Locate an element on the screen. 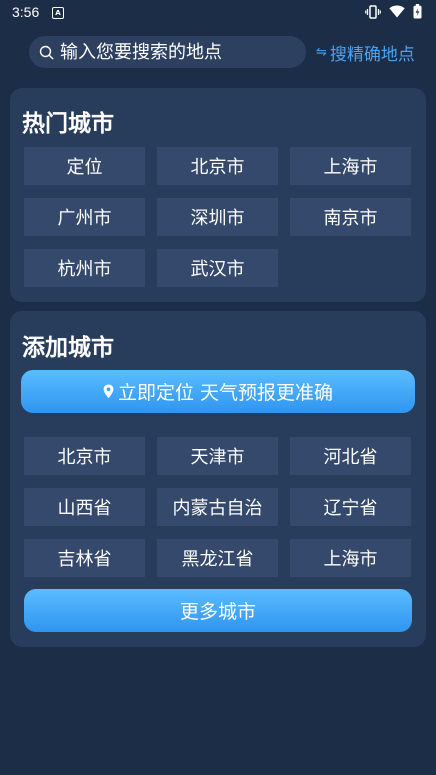 The height and width of the screenshot is (775, 436). hot-city-locate: 定位 is located at coordinates (84, 166).